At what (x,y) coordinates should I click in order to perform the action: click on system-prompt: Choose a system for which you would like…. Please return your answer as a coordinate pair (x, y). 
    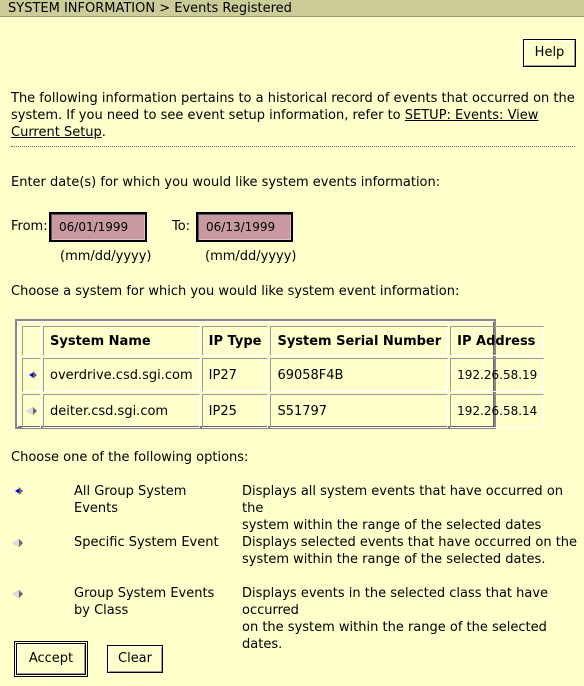
    Looking at the image, I should click on (235, 291).